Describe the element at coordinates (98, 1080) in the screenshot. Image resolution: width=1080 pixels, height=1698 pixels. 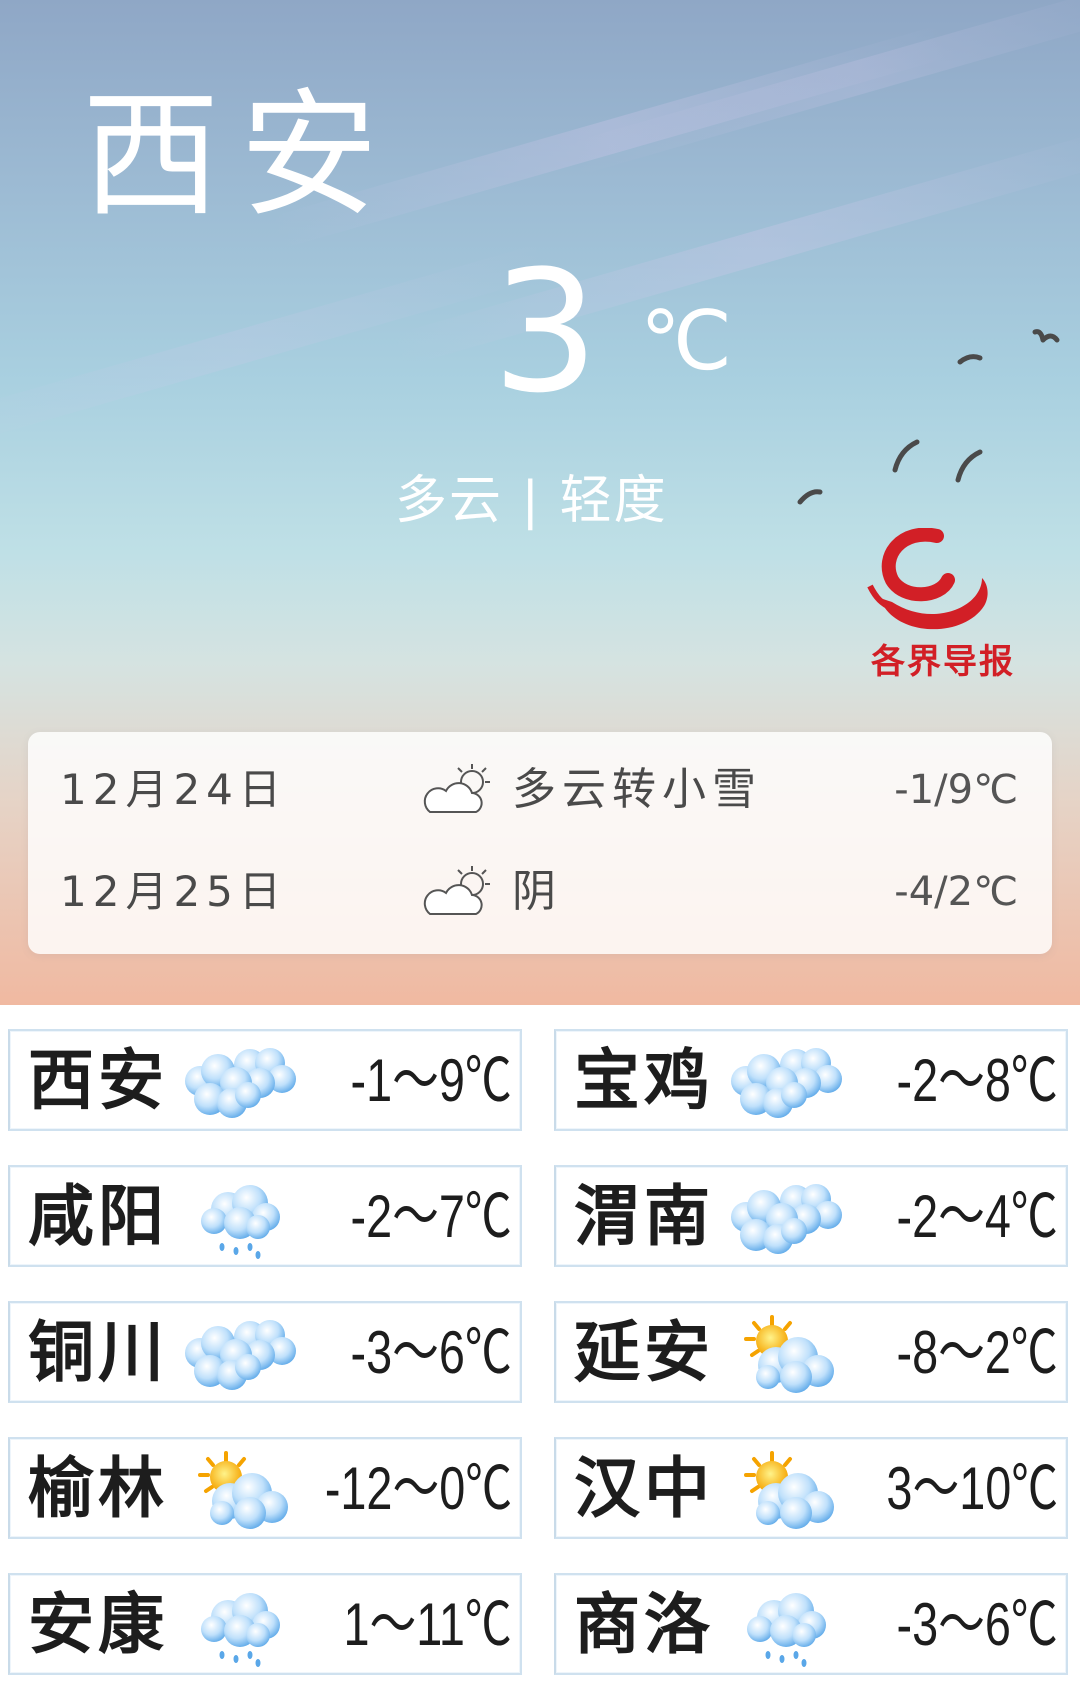
I see `city-card-name: 西安` at that location.